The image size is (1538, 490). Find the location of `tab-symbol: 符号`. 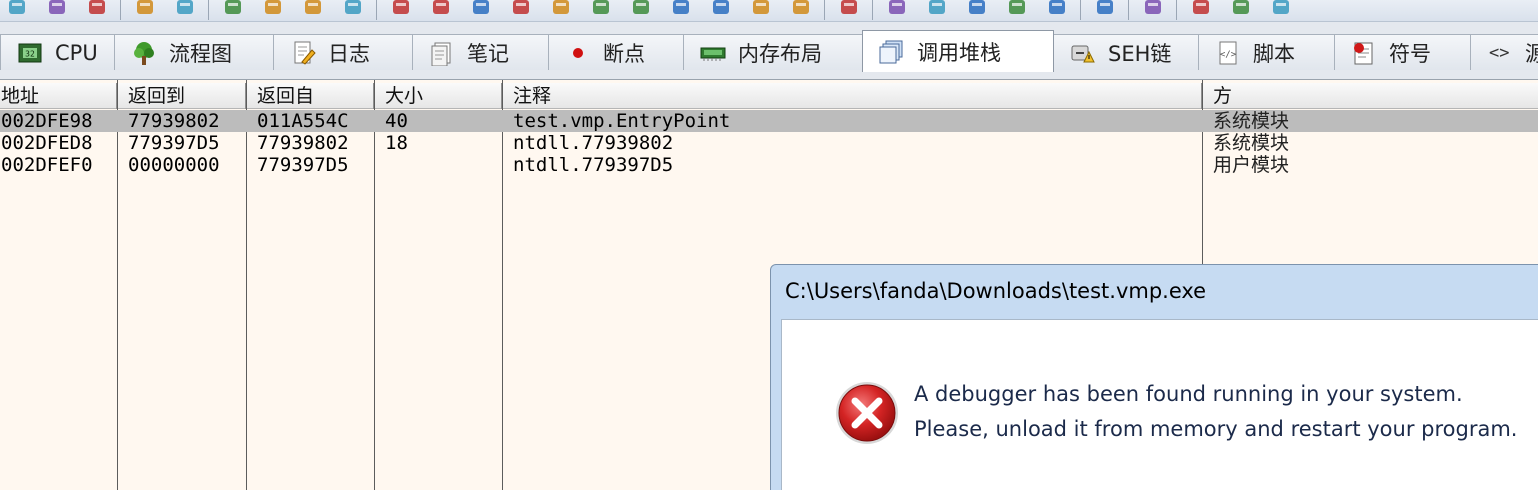

tab-symbol: 符号 is located at coordinates (1402, 52).